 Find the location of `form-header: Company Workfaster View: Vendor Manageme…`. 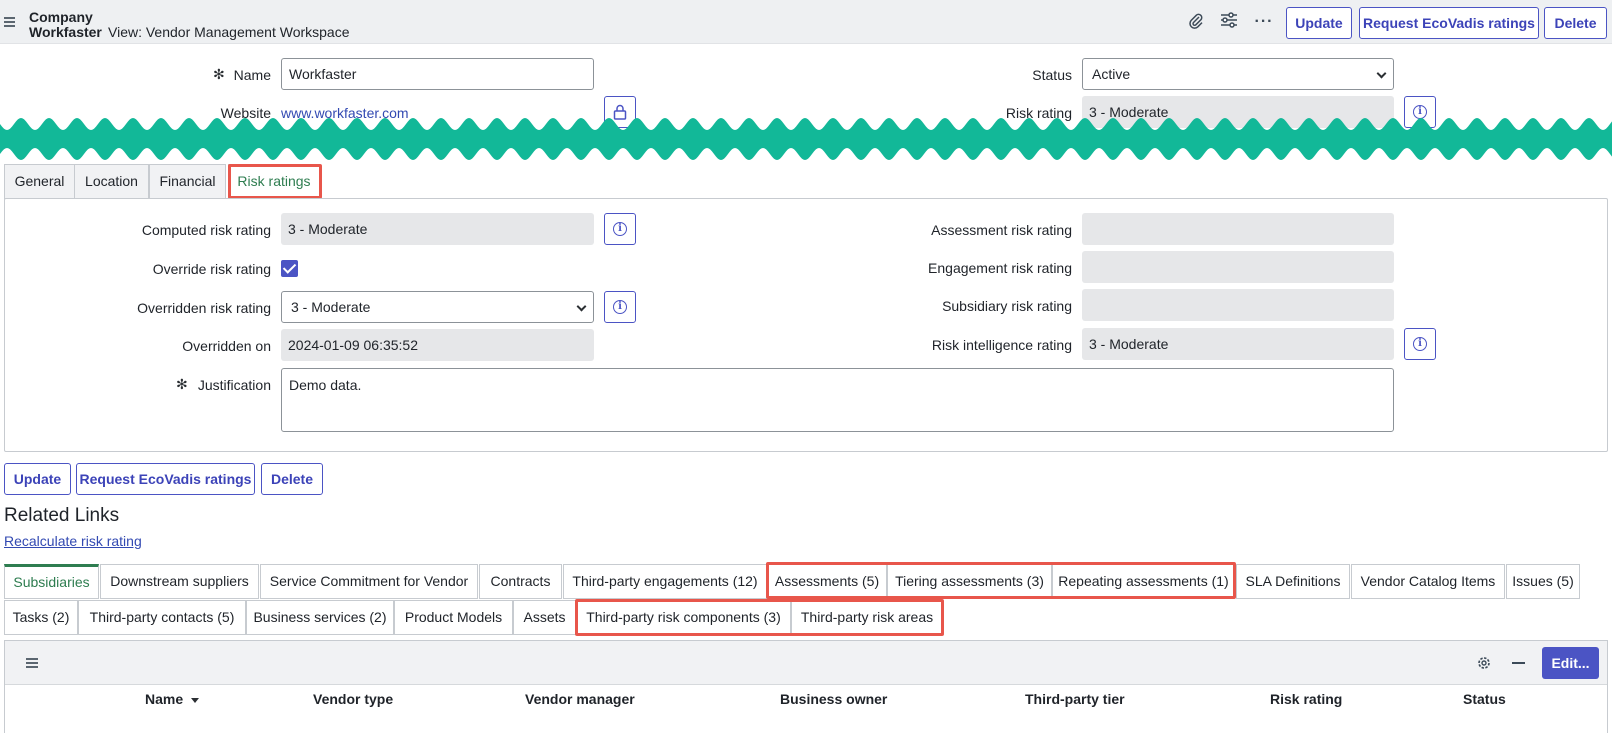

form-header: Company Workfaster View: Vendor Manageme… is located at coordinates (806, 22).